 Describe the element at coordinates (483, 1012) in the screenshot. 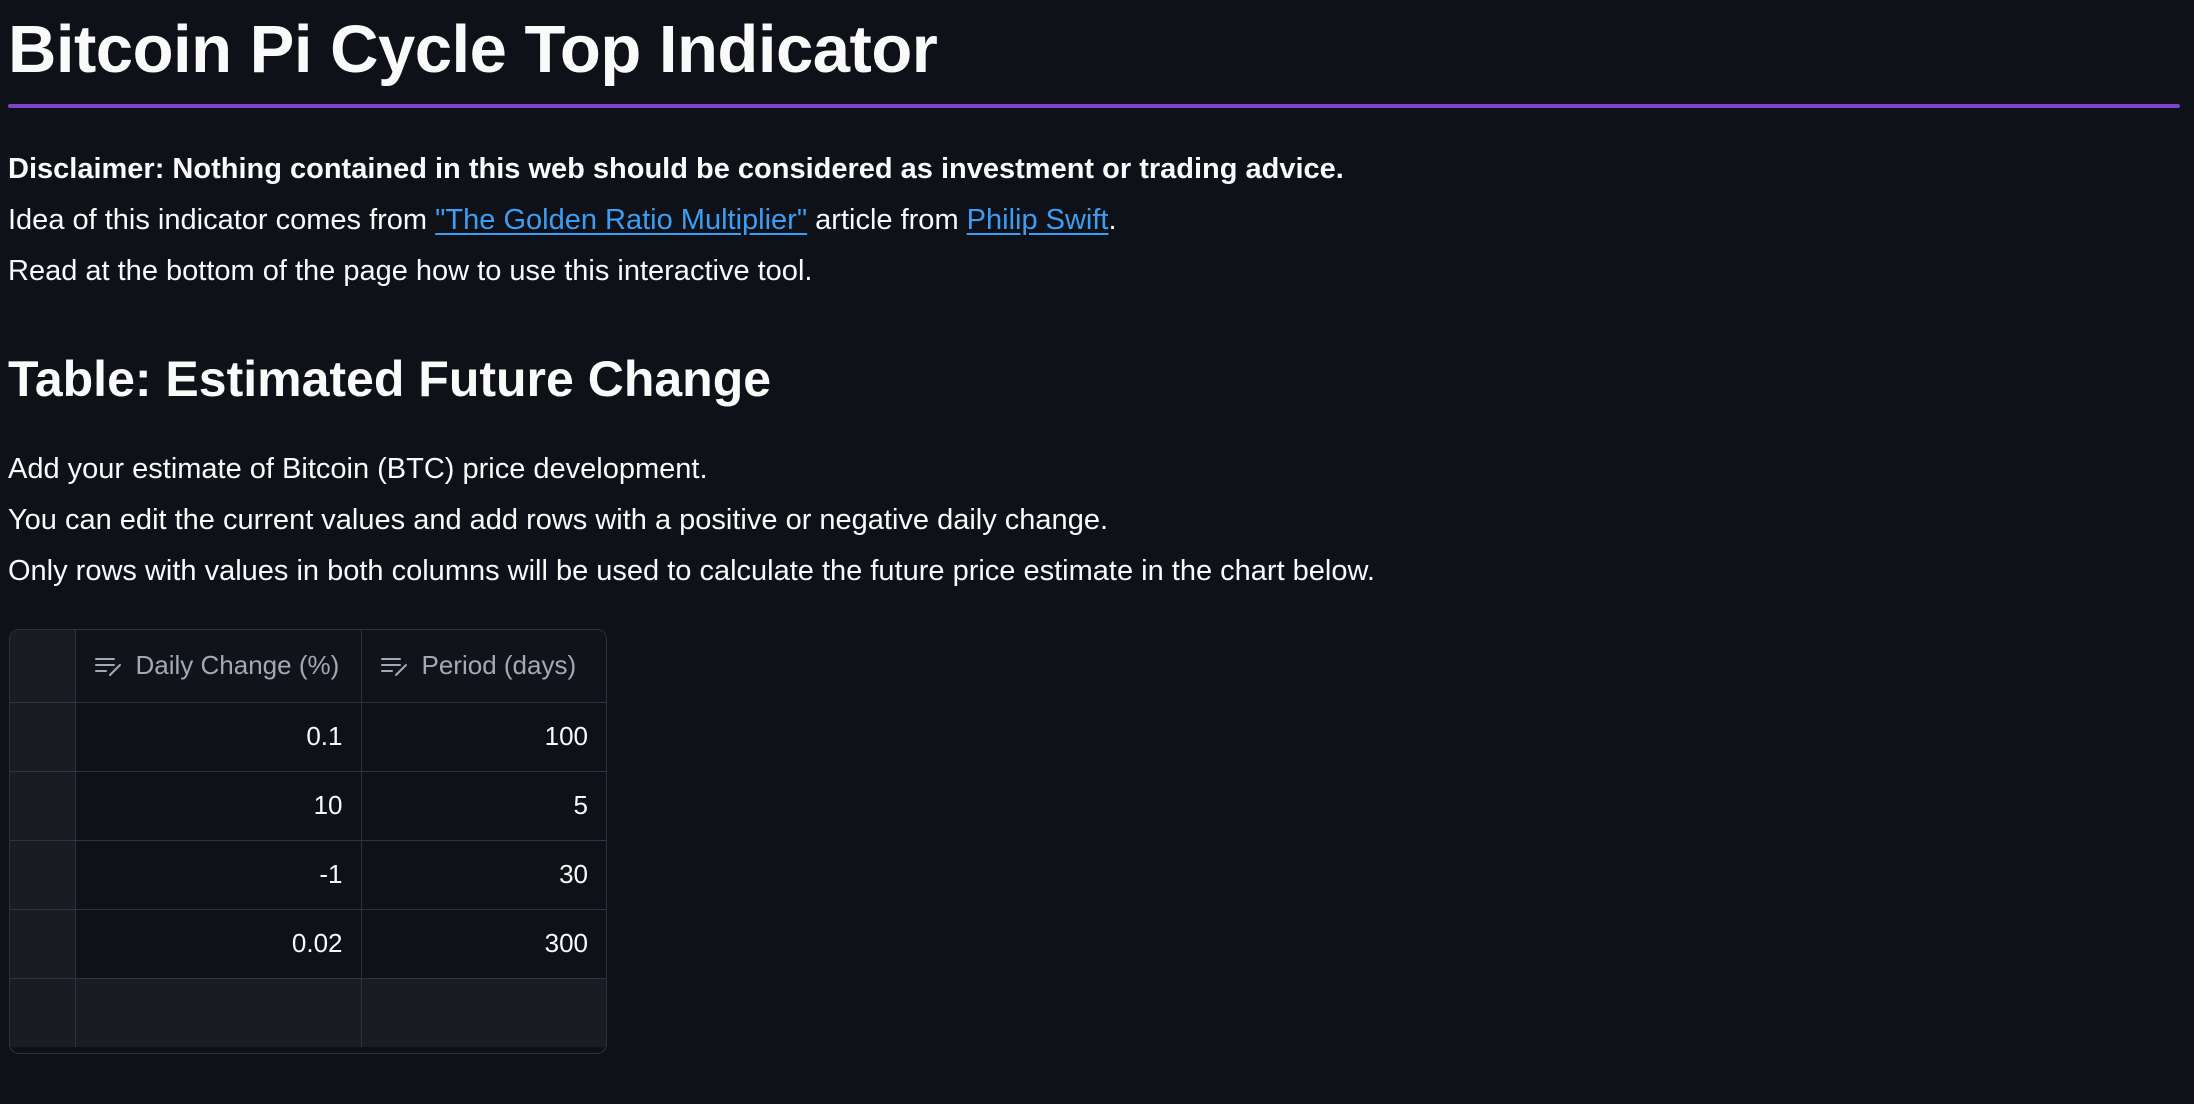

I see `add-row-period-cell` at that location.